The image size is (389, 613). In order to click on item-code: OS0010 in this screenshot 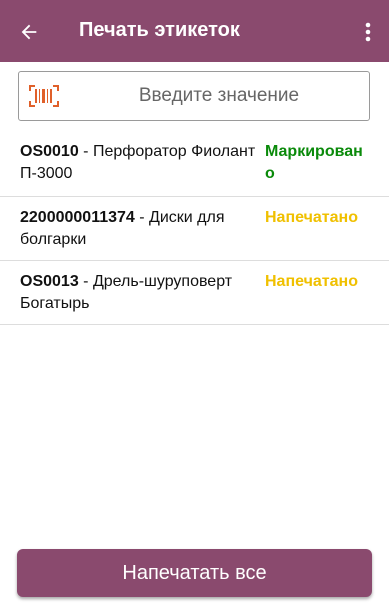, I will do `click(49, 151)`.